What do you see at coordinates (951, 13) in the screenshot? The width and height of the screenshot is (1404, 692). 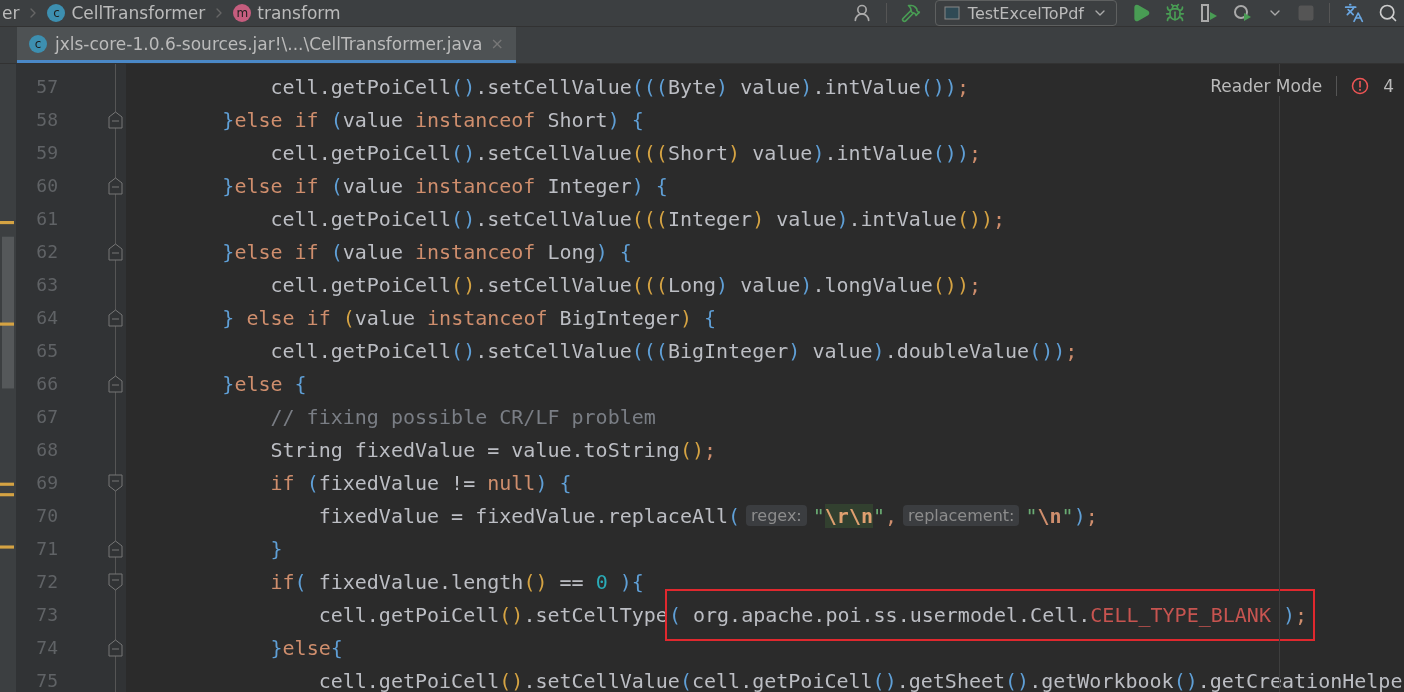 I see `window-icon` at bounding box center [951, 13].